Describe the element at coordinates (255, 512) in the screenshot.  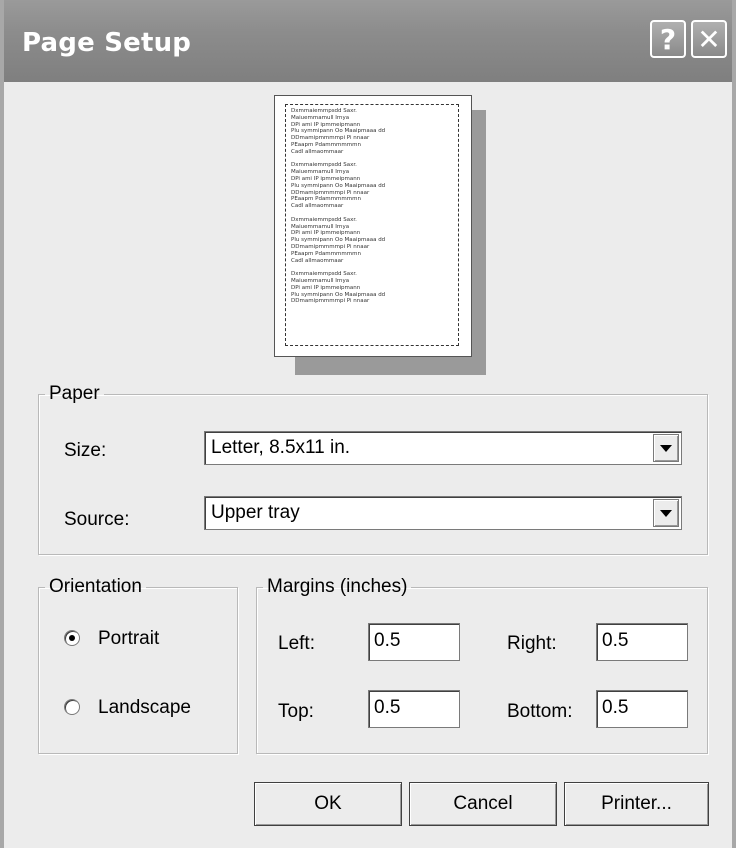
I see `source-select-value: Upper tray` at that location.